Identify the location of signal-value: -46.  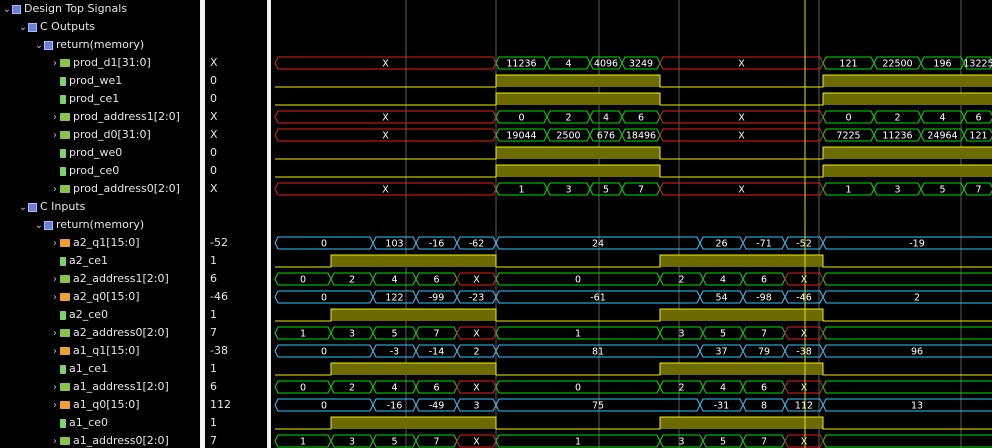
(219, 296).